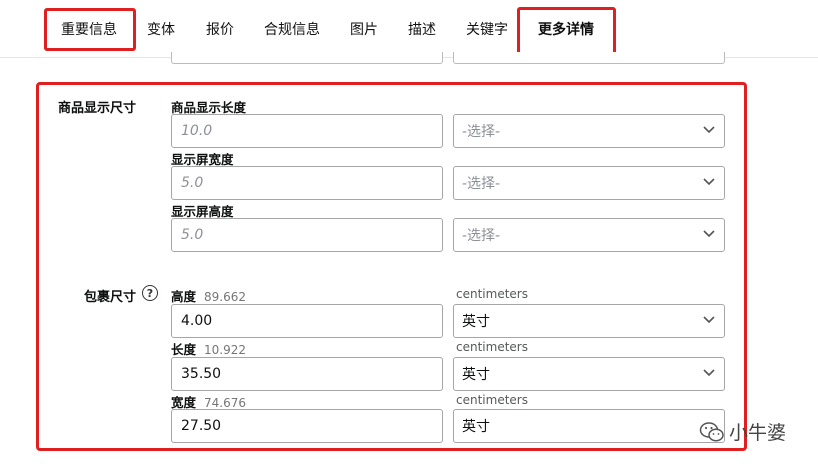 Image resolution: width=818 pixels, height=467 pixels. Describe the element at coordinates (307, 321) in the screenshot. I see `package-height-input: 4.00` at that location.